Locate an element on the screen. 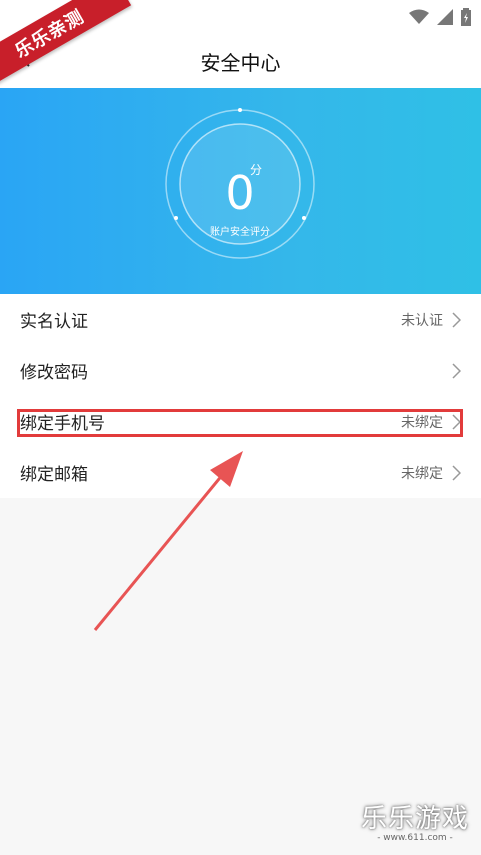 The height and width of the screenshot is (855, 481). row-status: 未认证 is located at coordinates (422, 320).